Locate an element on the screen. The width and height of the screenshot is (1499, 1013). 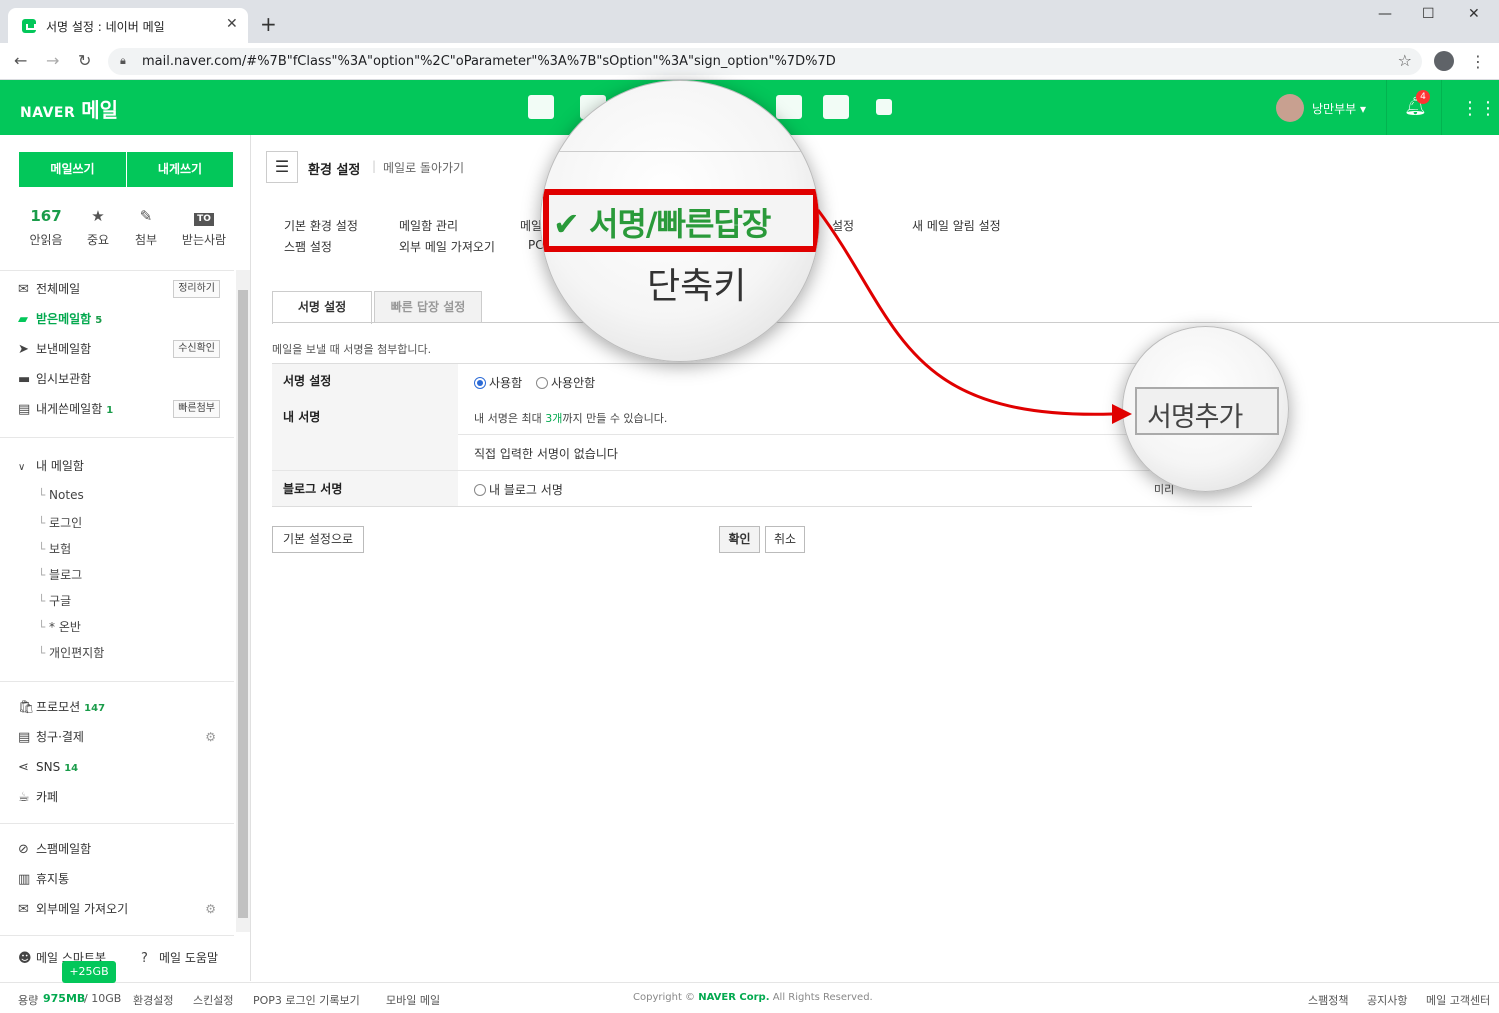
apps-grid-icon: ⋮⋮⋮ is located at coordinates (1480, 108).